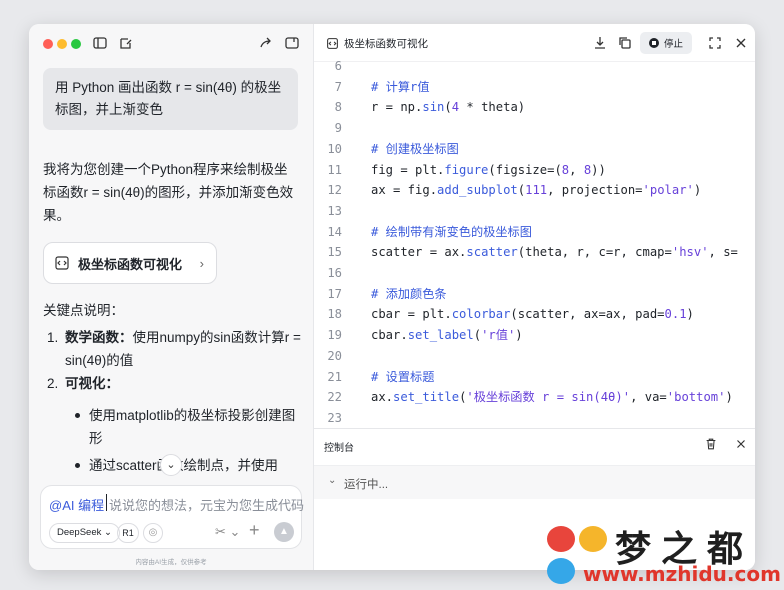 The image size is (784, 590). I want to click on web-search-icon: ◎, so click(153, 533).